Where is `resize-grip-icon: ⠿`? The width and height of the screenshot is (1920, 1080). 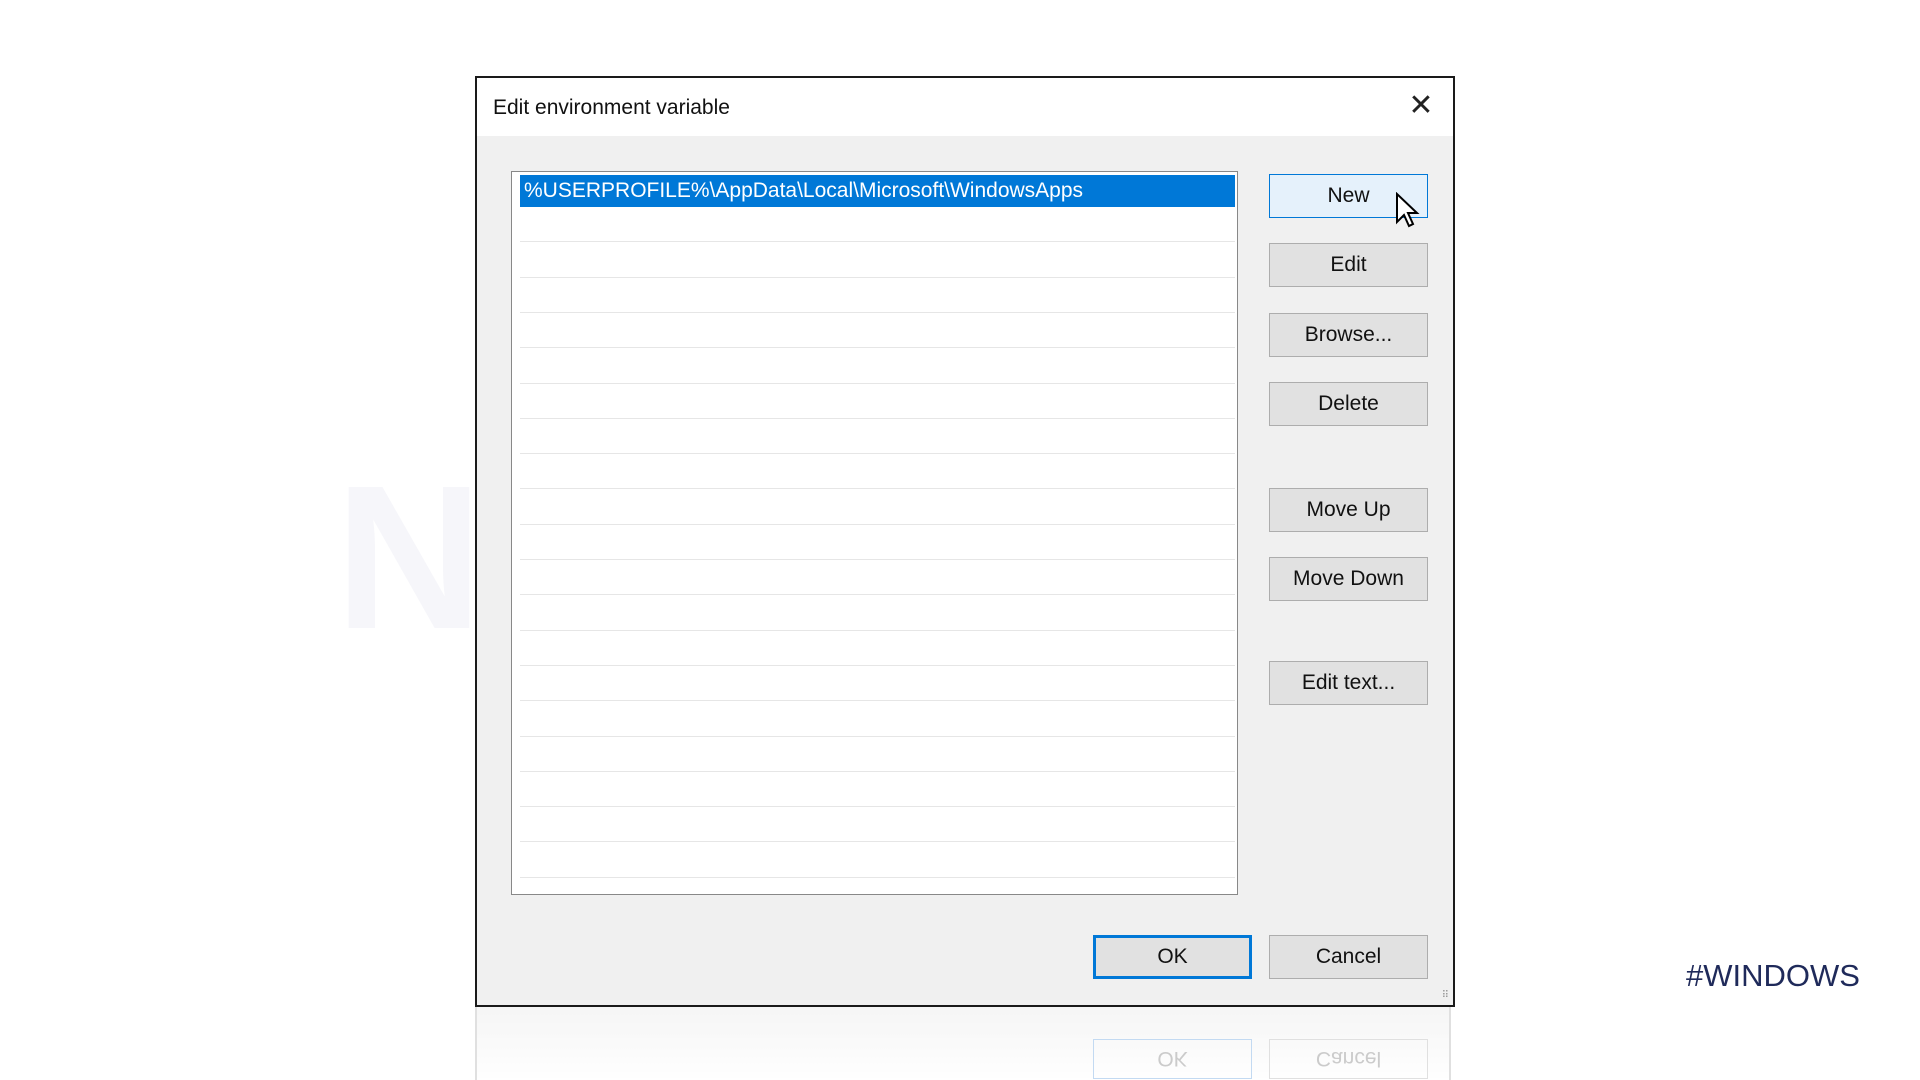
resize-grip-icon: ⠿ is located at coordinates (1445, 995).